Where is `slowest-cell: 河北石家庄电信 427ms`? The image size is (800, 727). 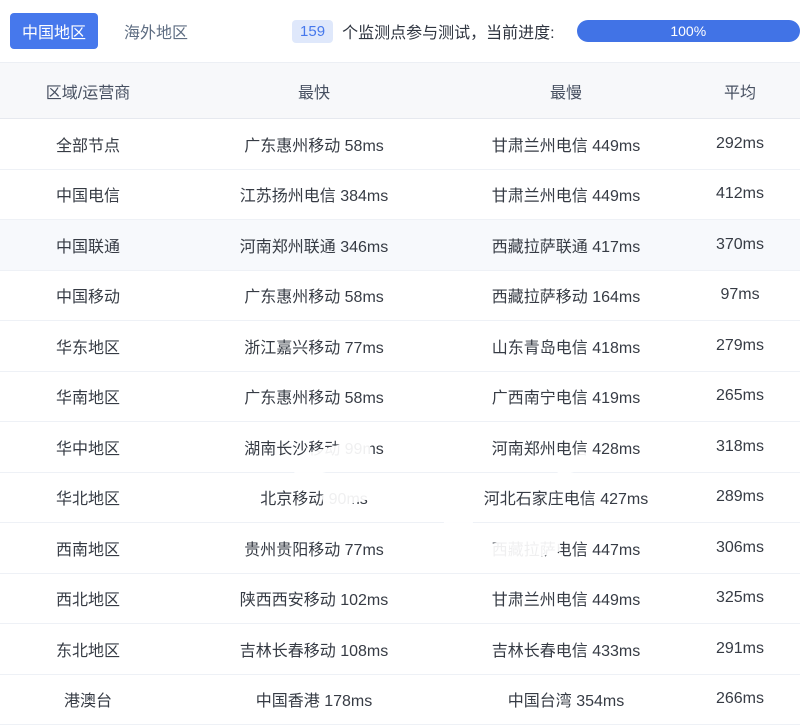
slowest-cell: 河北石家庄电信 427ms is located at coordinates (566, 497).